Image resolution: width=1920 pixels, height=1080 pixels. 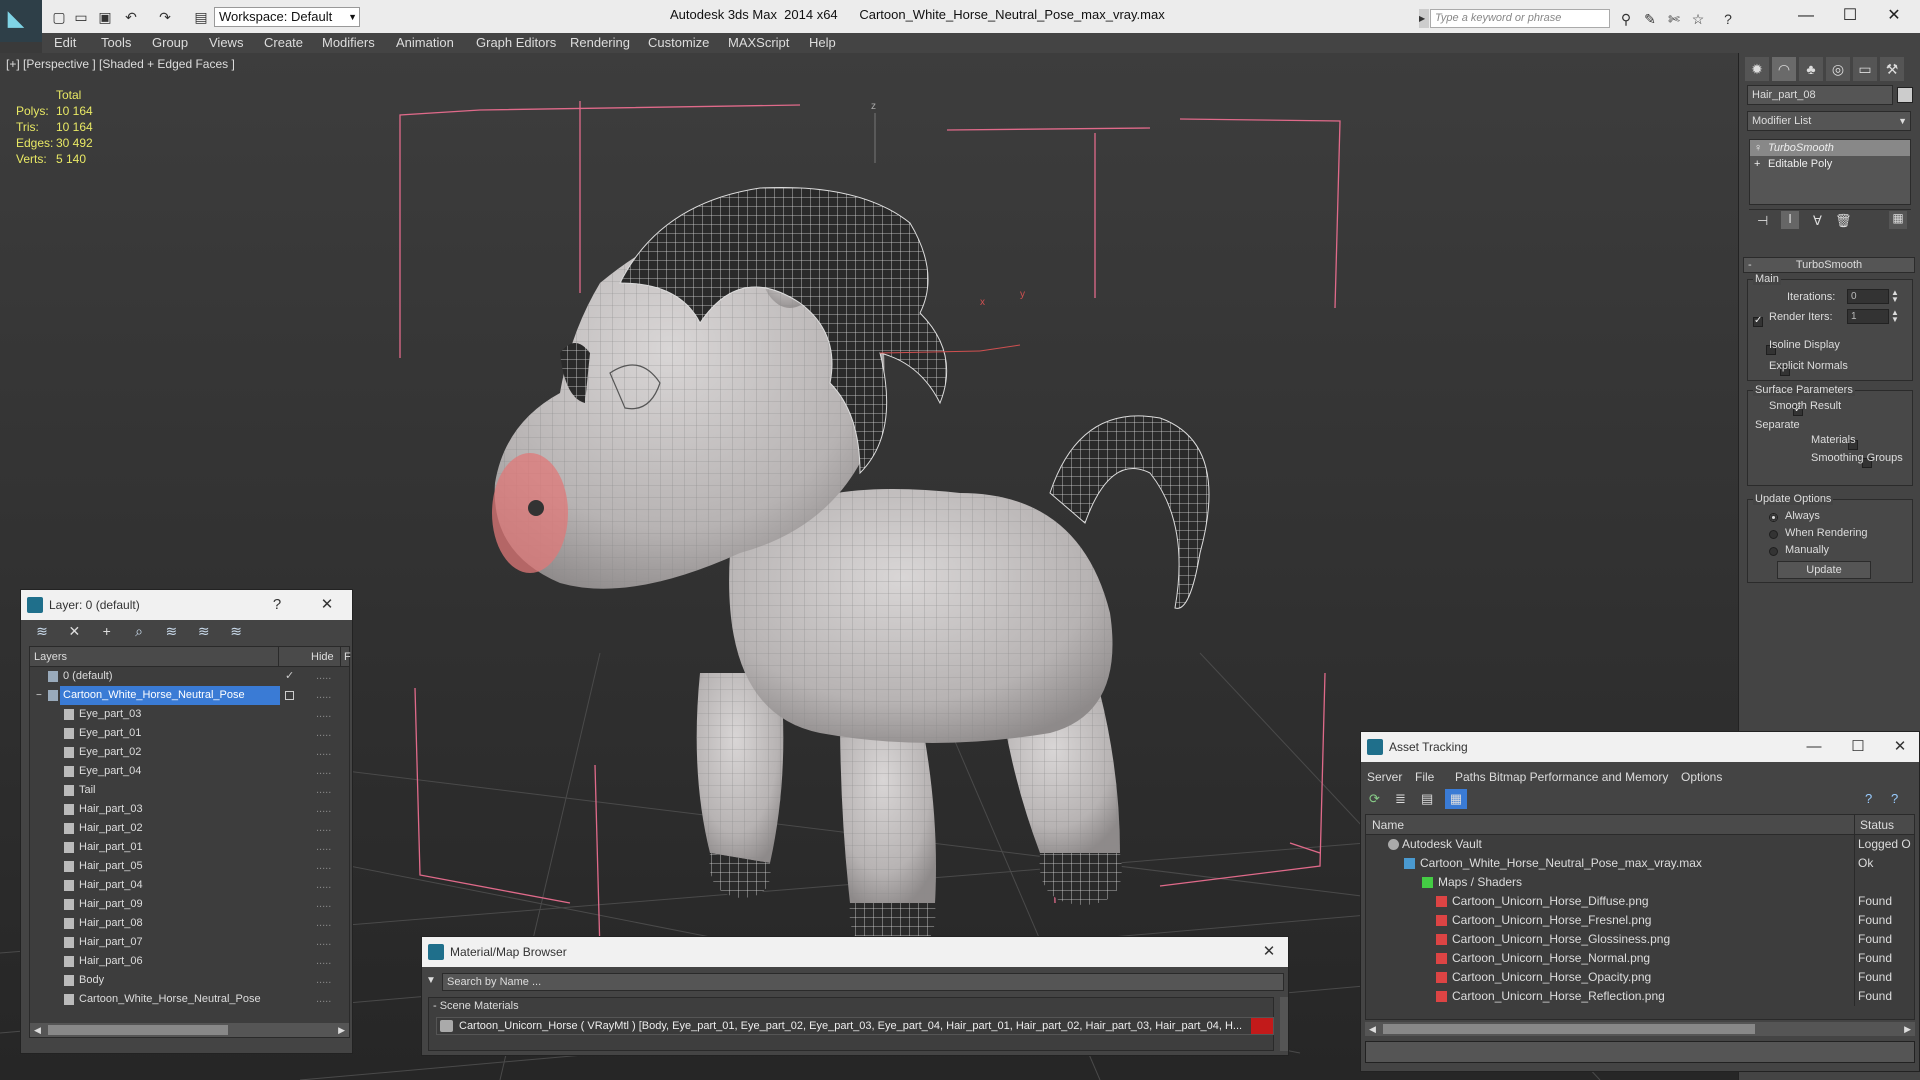 I want to click on asset-row: Autodesk Vault Logged O, so click(x=1640, y=844).